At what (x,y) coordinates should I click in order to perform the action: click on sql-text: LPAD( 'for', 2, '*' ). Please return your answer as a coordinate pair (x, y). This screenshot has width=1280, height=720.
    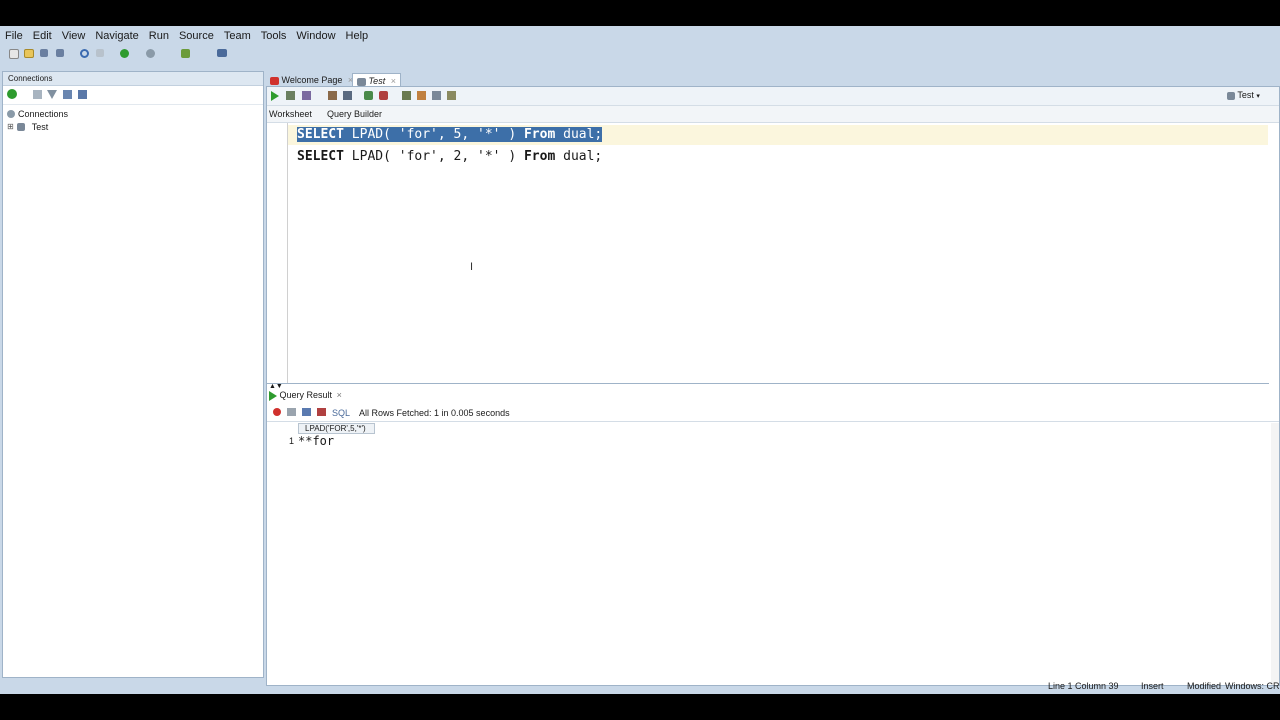
    Looking at the image, I should click on (430, 156).